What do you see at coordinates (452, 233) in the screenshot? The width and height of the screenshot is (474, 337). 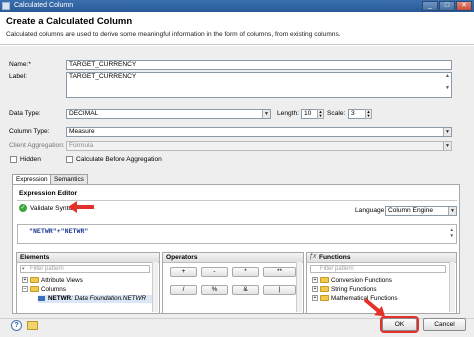 I see `expression-scroll-icon: ▲ ▼` at bounding box center [452, 233].